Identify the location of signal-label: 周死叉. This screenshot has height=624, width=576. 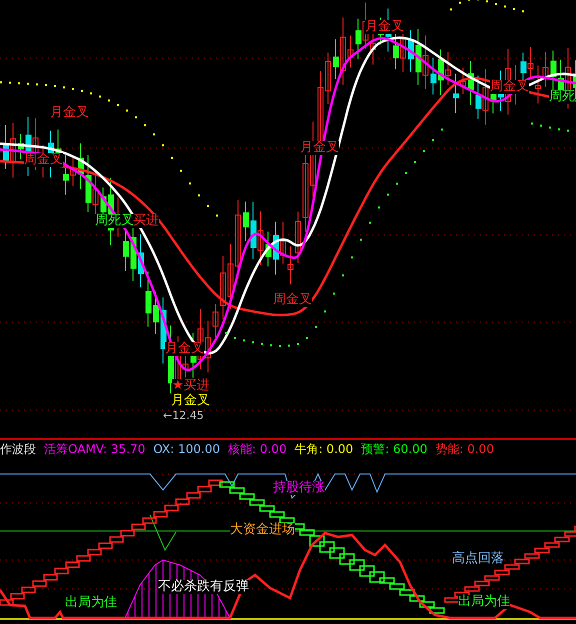
(114, 221).